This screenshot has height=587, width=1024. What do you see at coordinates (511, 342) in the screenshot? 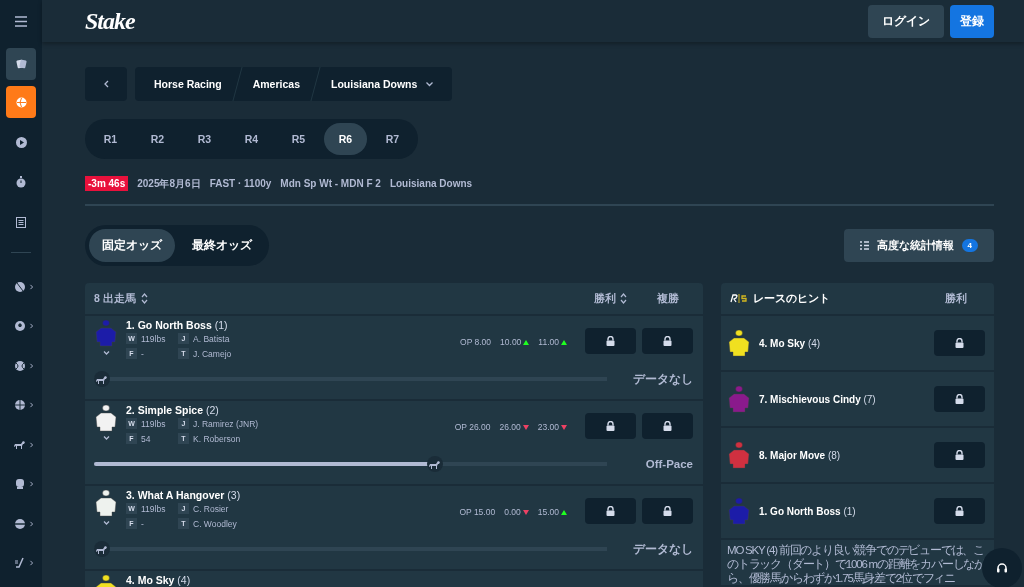
I see `odds-value: 10.00` at bounding box center [511, 342].